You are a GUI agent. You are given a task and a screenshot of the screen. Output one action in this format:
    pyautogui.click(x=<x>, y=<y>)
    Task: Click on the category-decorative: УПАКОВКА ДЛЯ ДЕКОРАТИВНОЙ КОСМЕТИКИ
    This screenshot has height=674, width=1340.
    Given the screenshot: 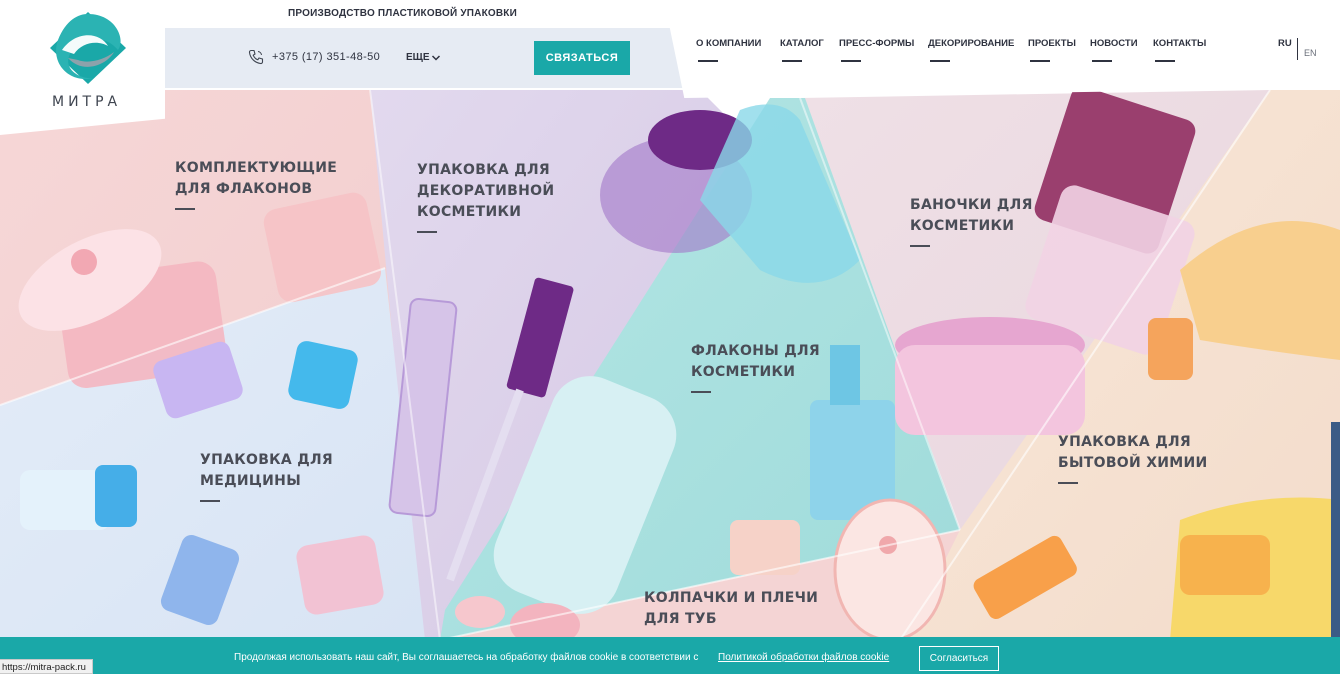 What is the action you would take?
    pyautogui.click(x=485, y=196)
    